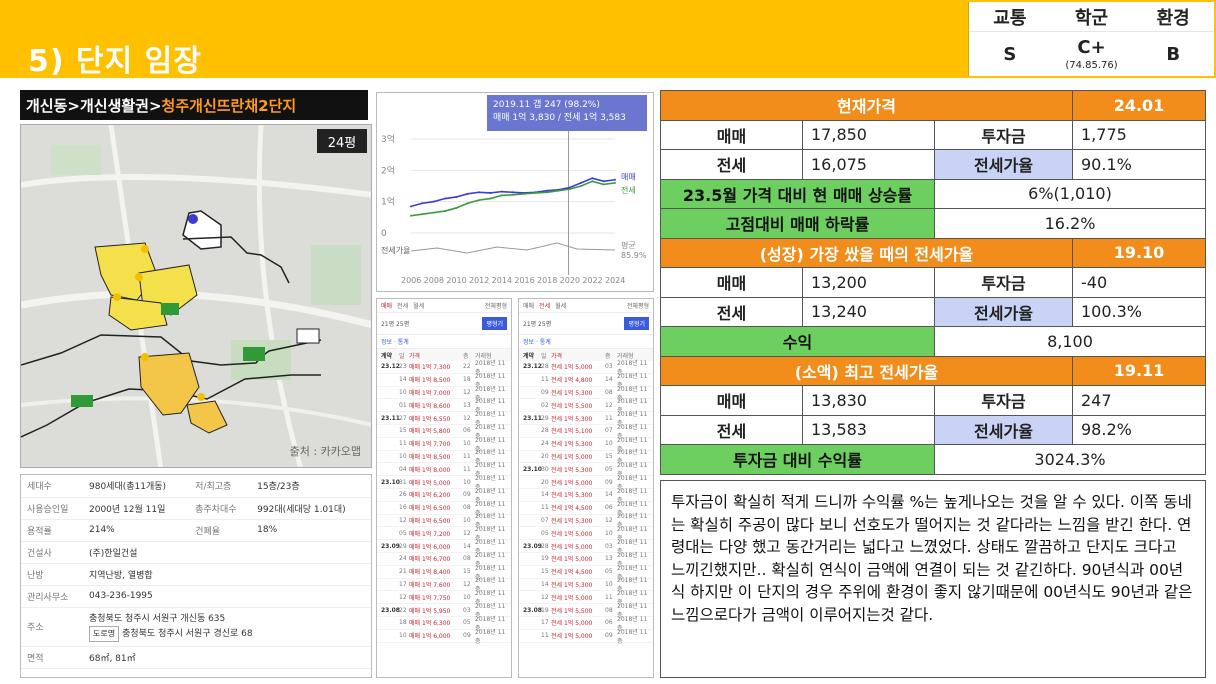 This screenshot has width=1216, height=684. I want to click on row-day: 23, so click(403, 367).